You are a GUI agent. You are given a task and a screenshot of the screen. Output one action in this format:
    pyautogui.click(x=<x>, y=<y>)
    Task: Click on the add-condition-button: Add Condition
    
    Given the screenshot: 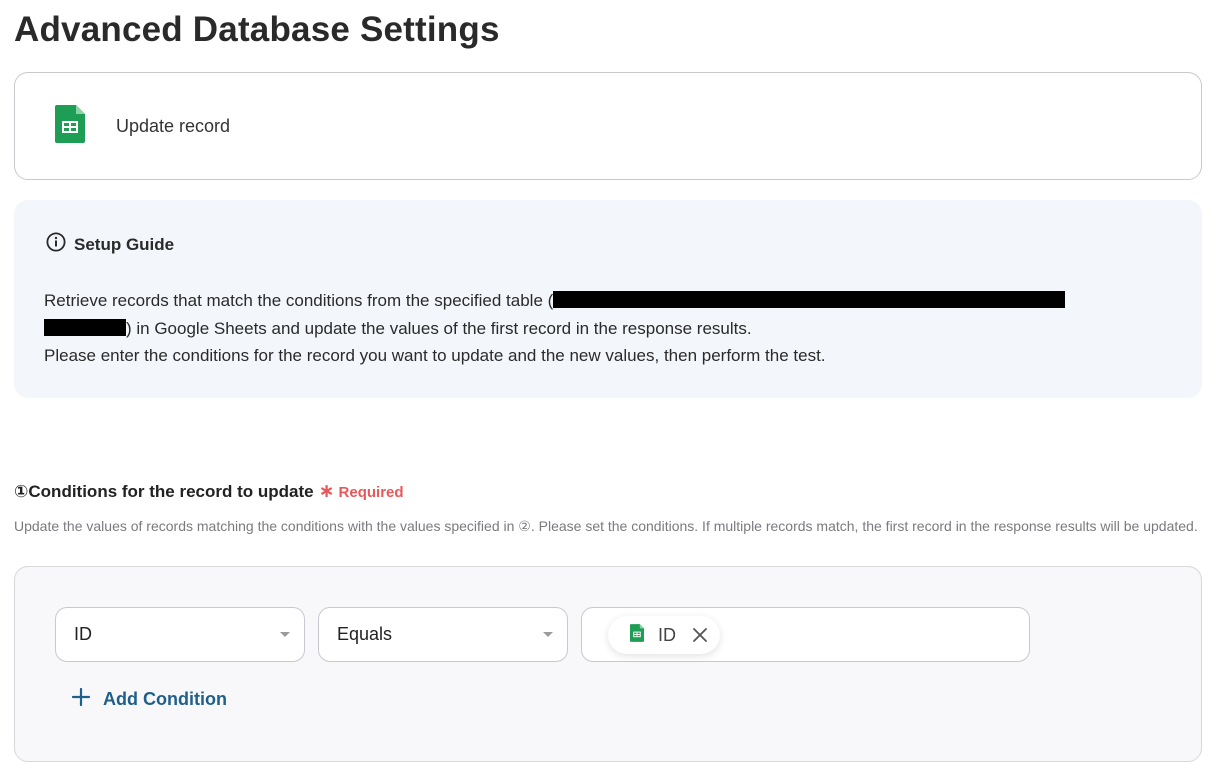 What is the action you would take?
    pyautogui.click(x=149, y=699)
    